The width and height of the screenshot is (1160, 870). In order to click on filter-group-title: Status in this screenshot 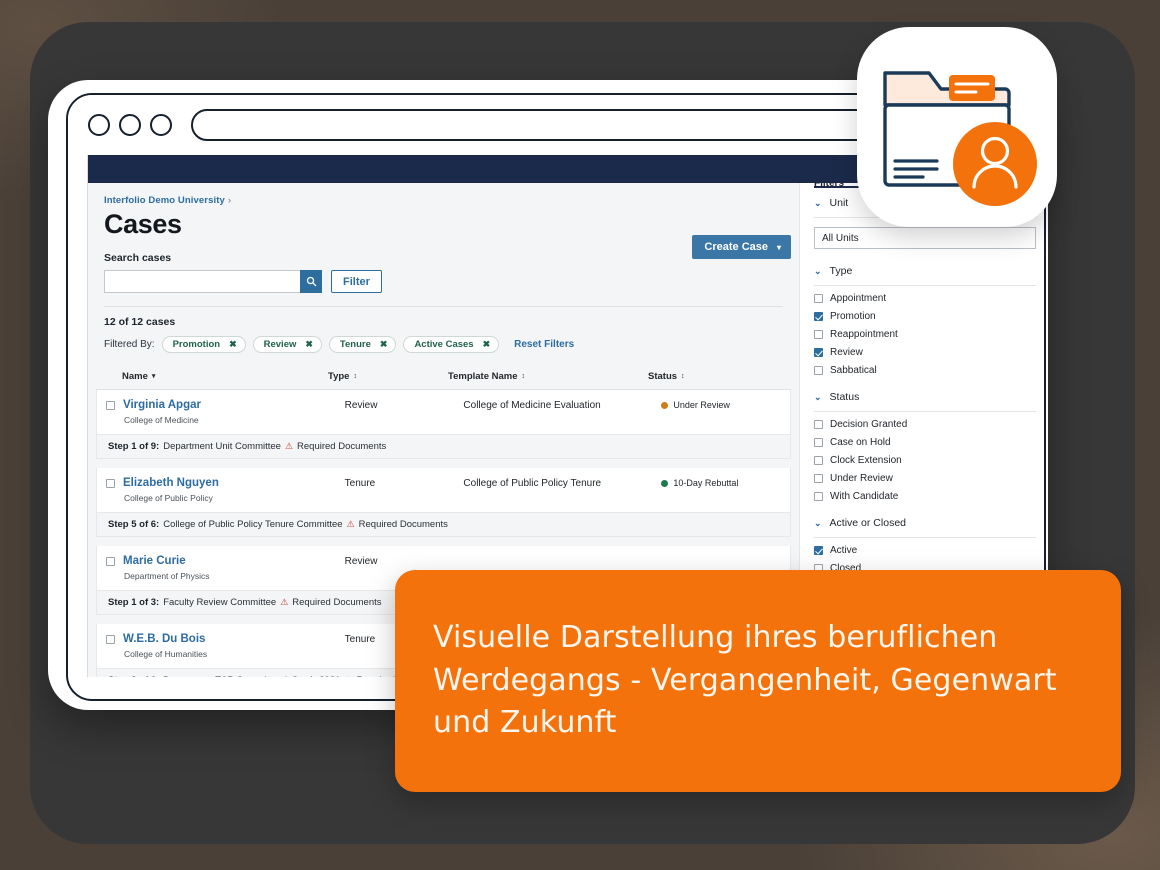, I will do `click(844, 397)`.